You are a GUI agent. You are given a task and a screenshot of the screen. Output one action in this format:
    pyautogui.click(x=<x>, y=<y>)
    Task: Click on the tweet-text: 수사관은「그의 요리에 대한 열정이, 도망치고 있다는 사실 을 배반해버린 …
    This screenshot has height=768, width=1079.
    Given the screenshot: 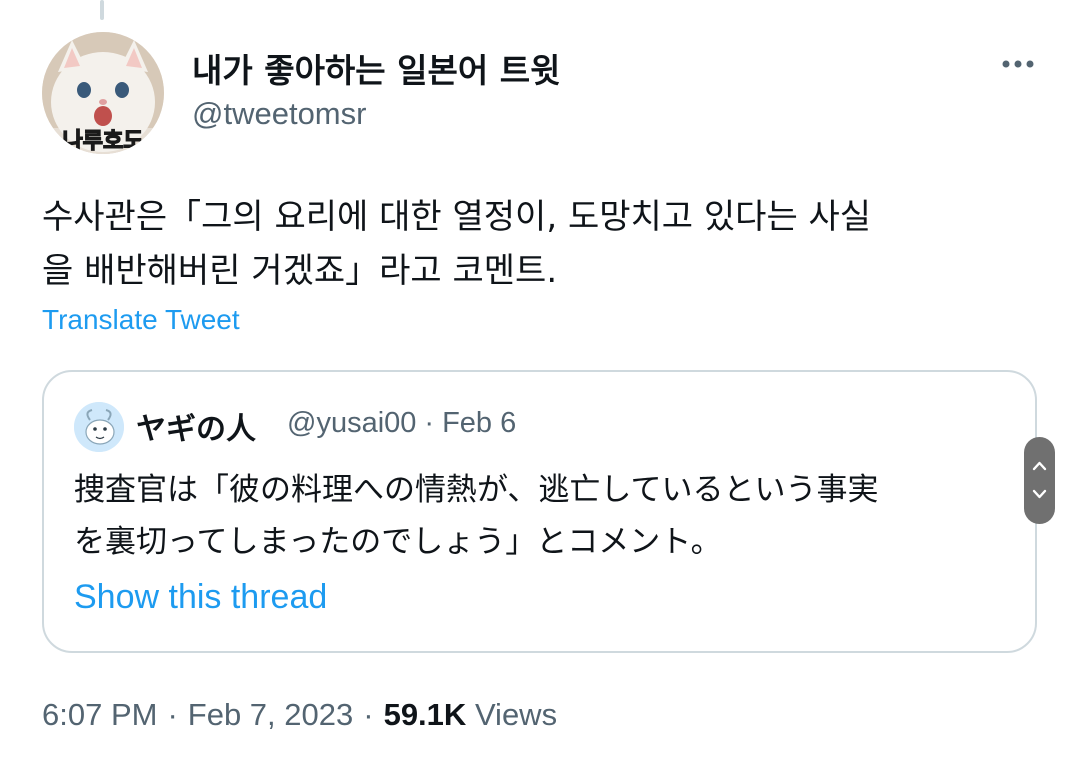 What is the action you would take?
    pyautogui.click(x=457, y=244)
    